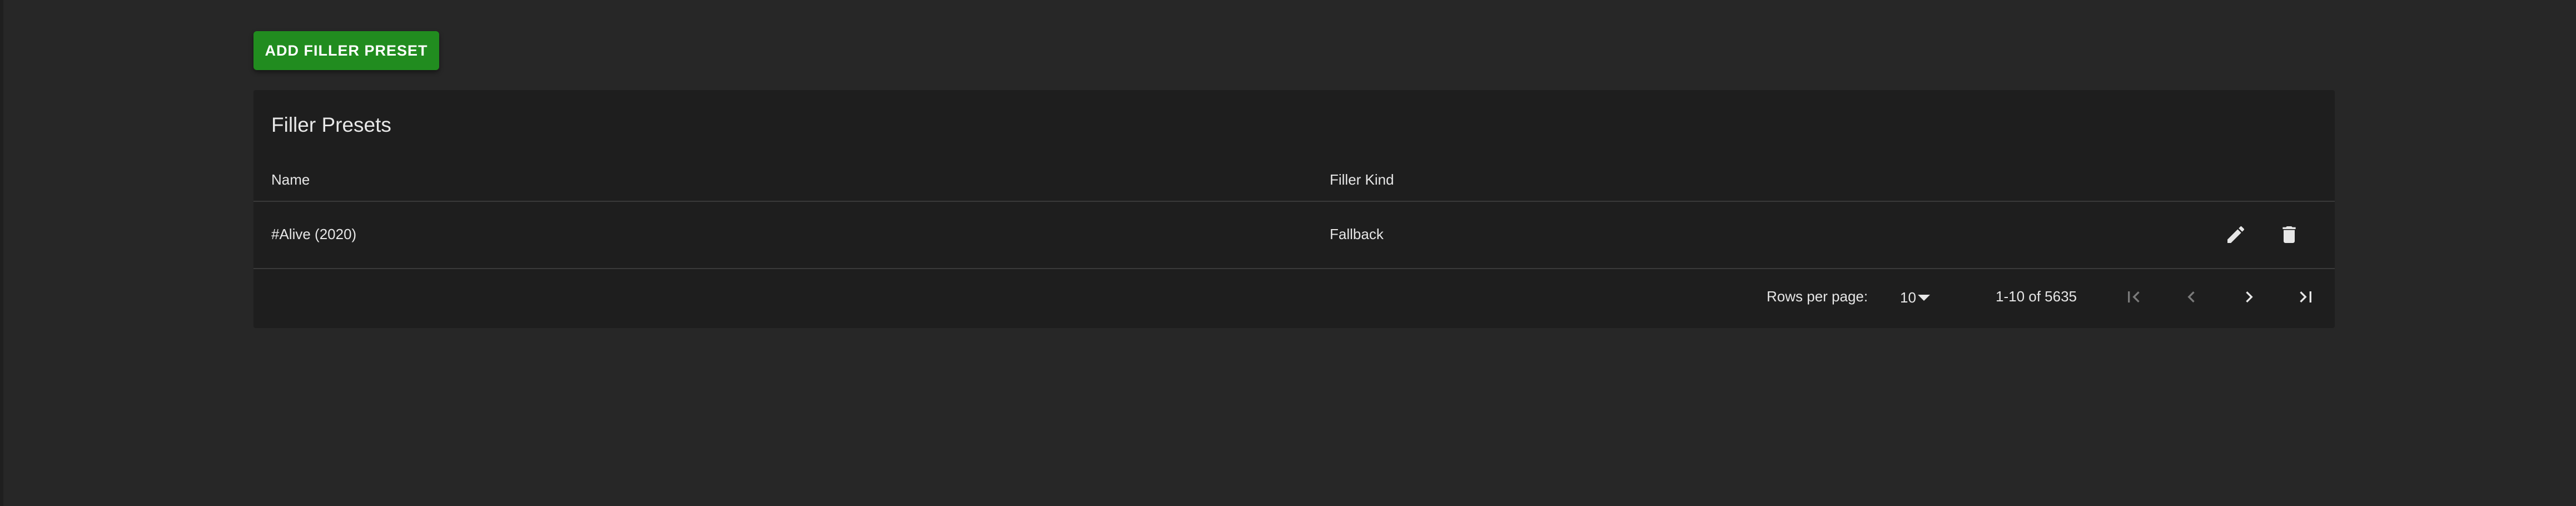 This screenshot has width=2576, height=506. Describe the element at coordinates (2037, 297) in the screenshot. I see `pagination-range: 1-10 of 5635` at that location.